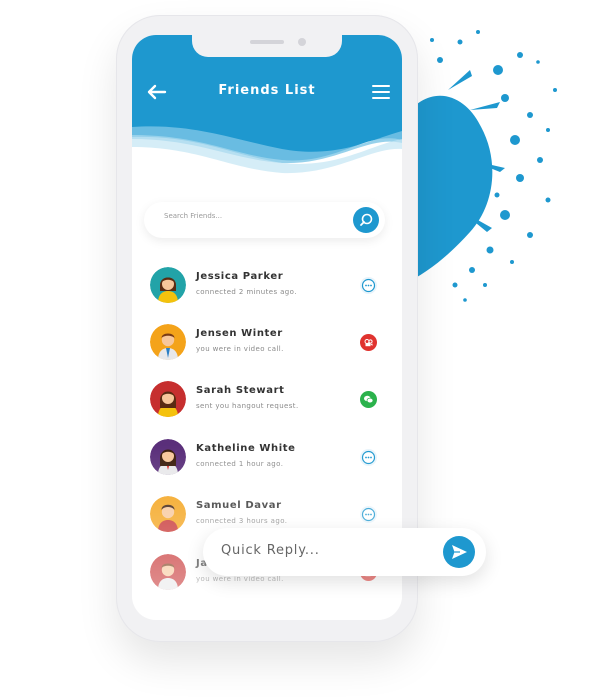  I want to click on header: Friends List, so click(267, 115).